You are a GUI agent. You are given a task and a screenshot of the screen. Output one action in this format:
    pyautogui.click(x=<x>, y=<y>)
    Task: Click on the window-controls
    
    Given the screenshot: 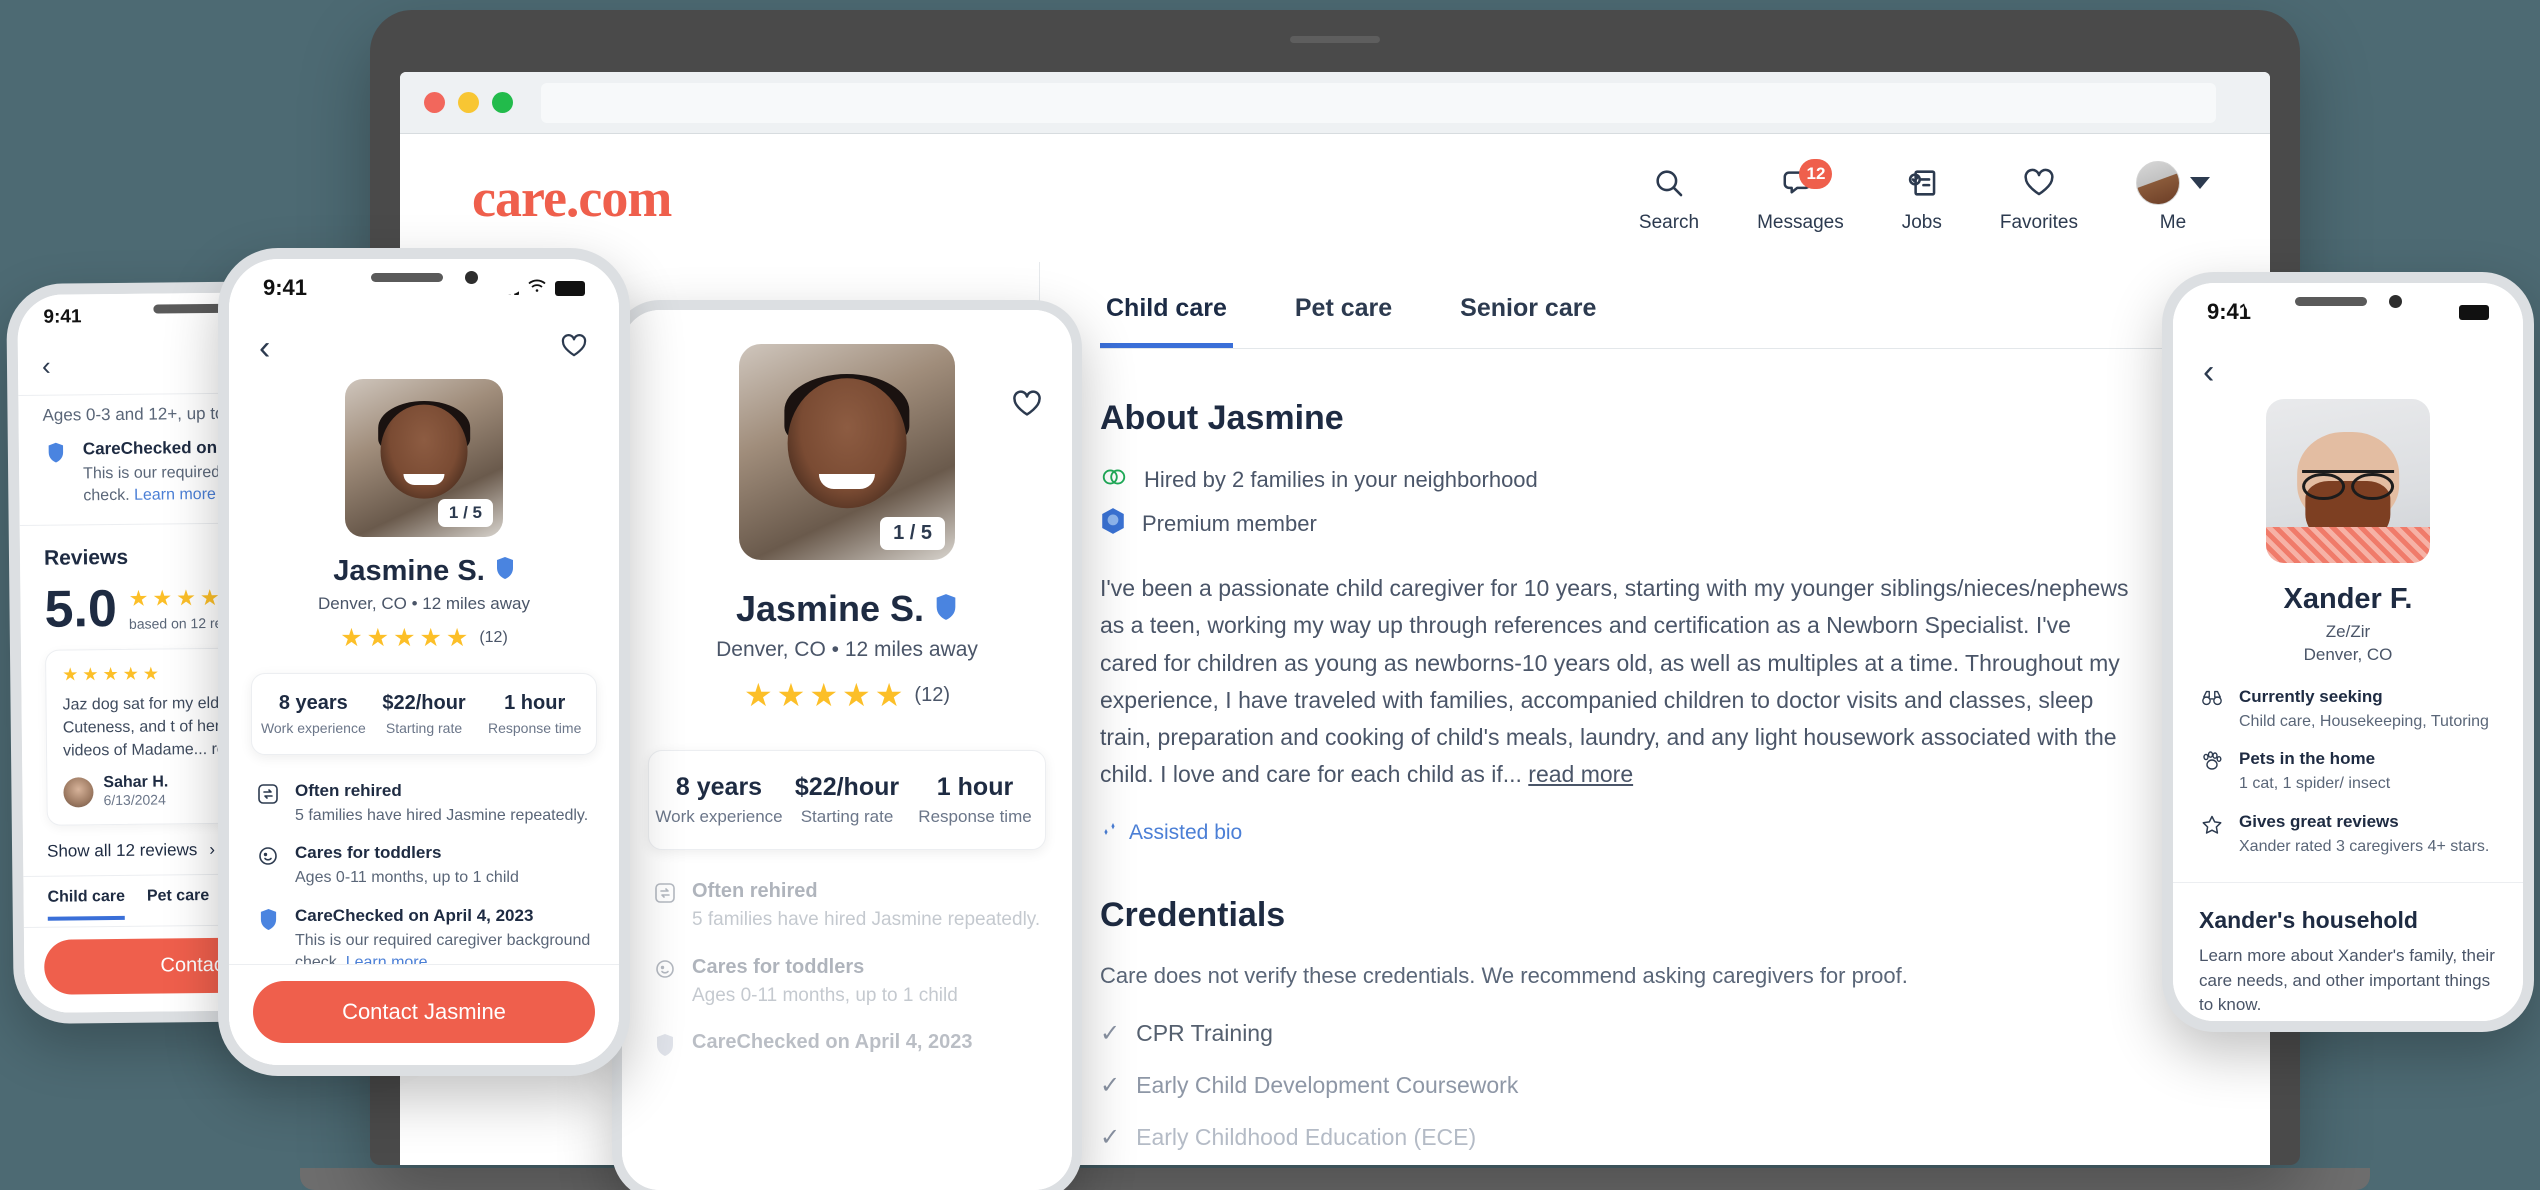 What is the action you would take?
    pyautogui.click(x=468, y=102)
    